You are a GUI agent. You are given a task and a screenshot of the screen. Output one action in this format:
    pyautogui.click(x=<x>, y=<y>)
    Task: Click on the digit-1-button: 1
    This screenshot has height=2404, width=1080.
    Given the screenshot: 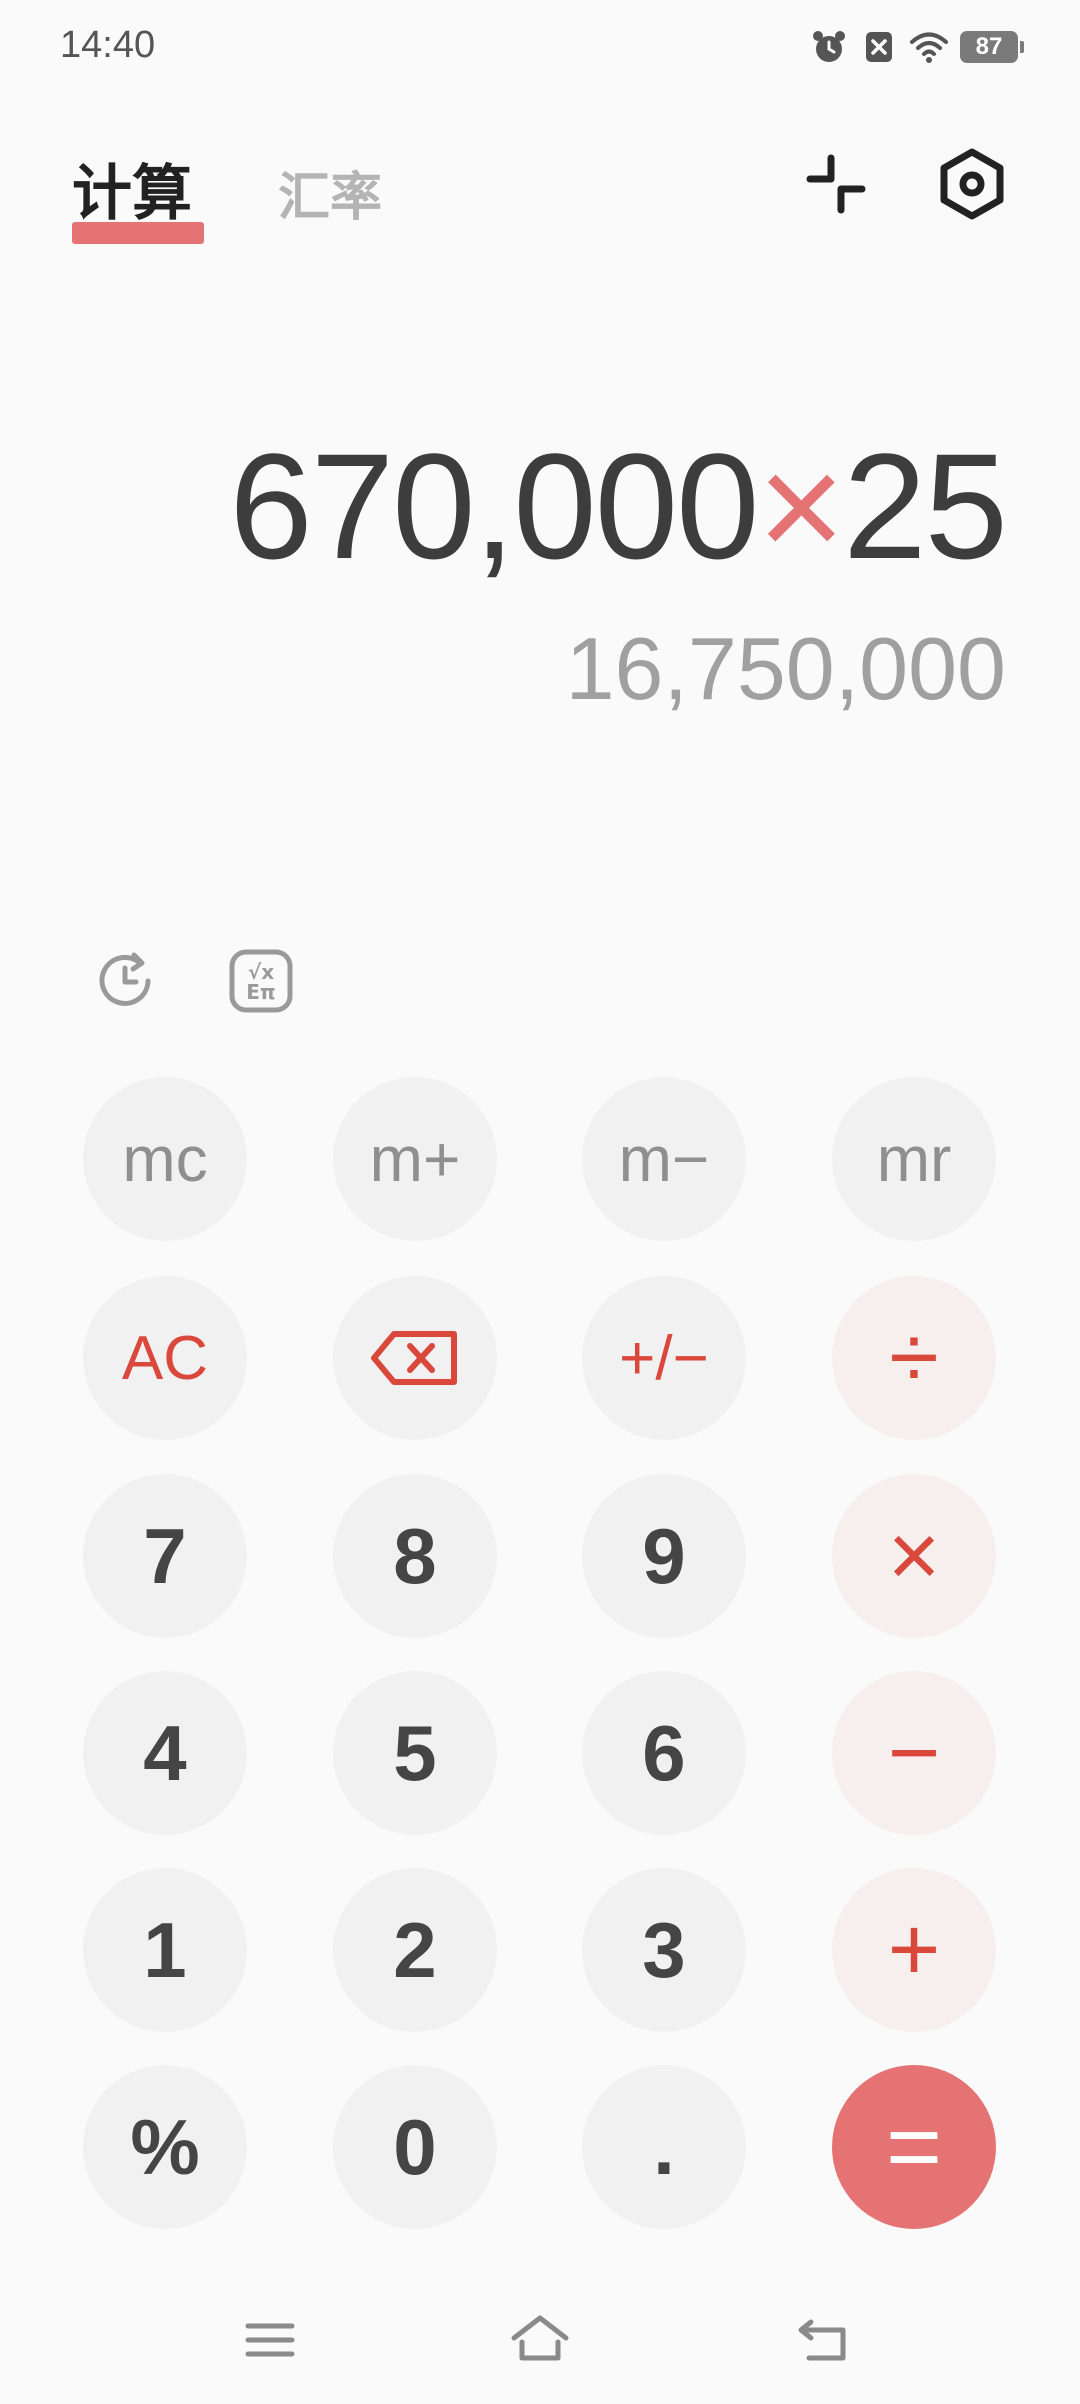 What is the action you would take?
    pyautogui.click(x=165, y=1950)
    